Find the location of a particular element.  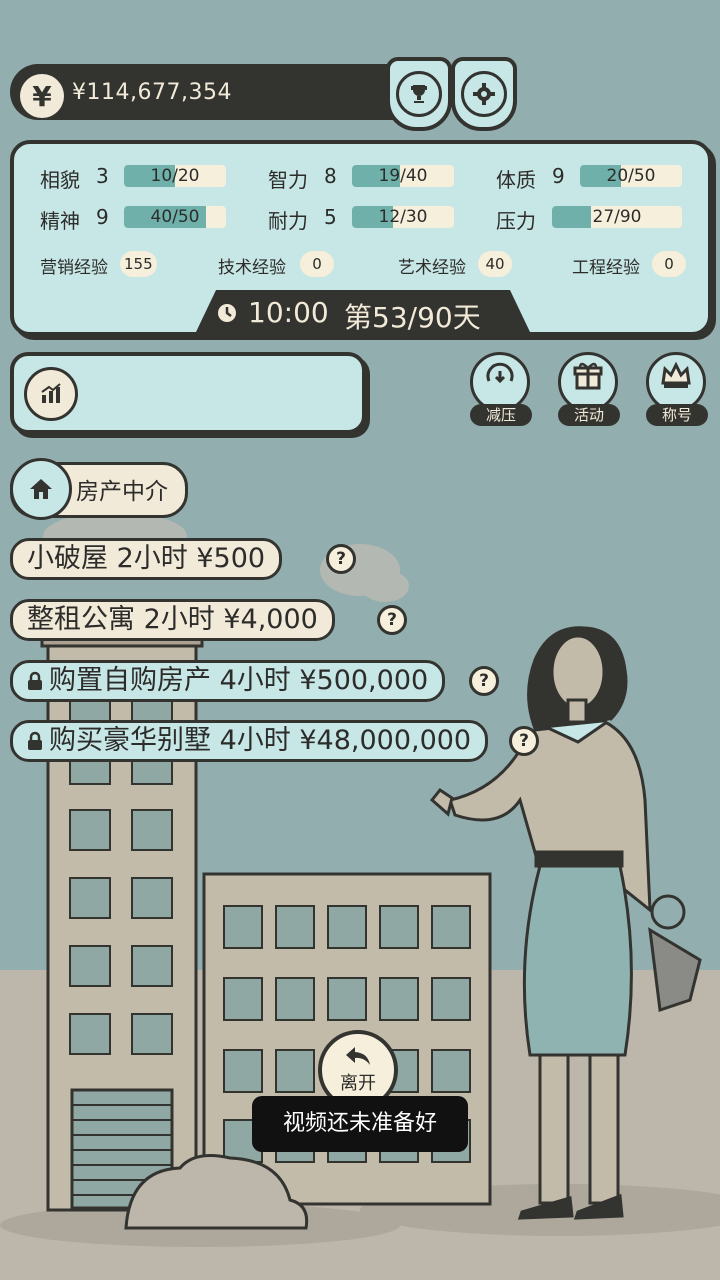

option-own-property: 购置自购房产 4小时 ¥500,000 is located at coordinates (228, 681).